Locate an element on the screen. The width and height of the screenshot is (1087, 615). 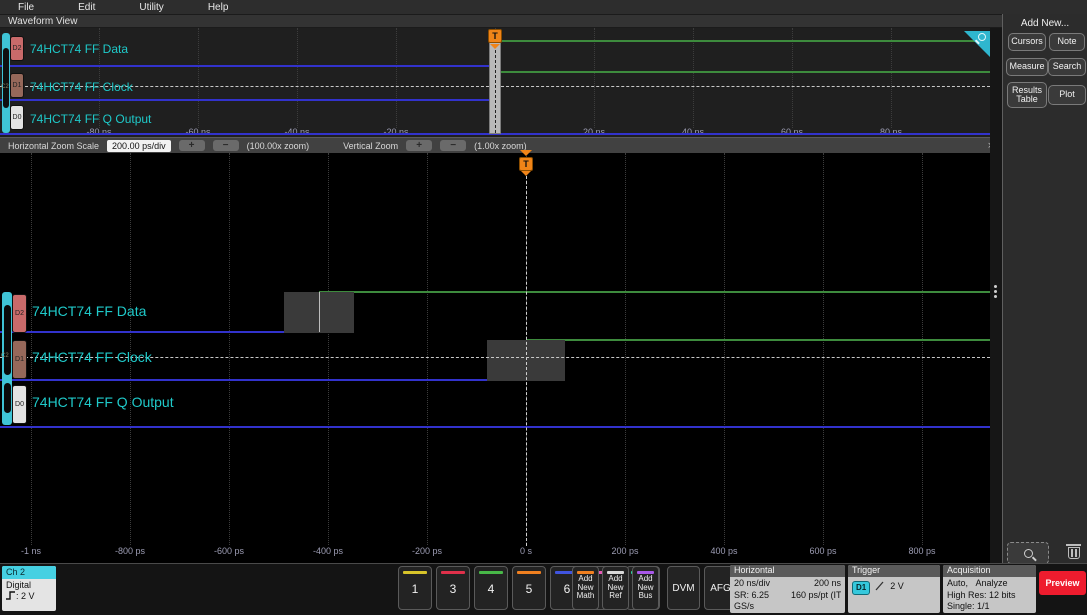
add-new-note-button: Note is located at coordinates (1067, 42).